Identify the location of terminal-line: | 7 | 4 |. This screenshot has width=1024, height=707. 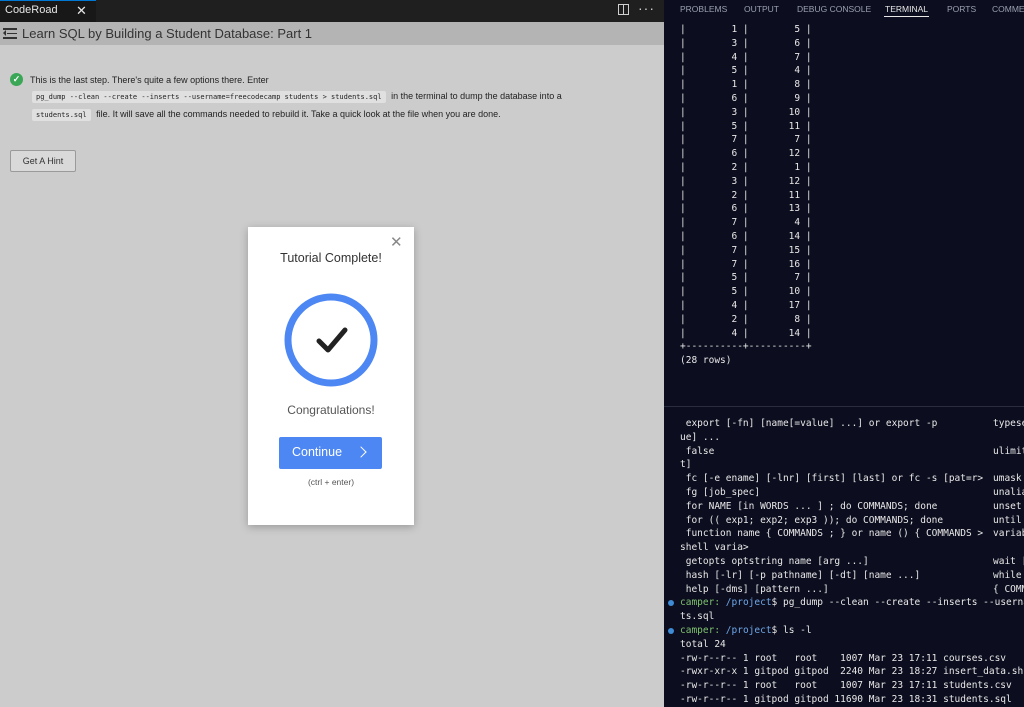
(746, 223).